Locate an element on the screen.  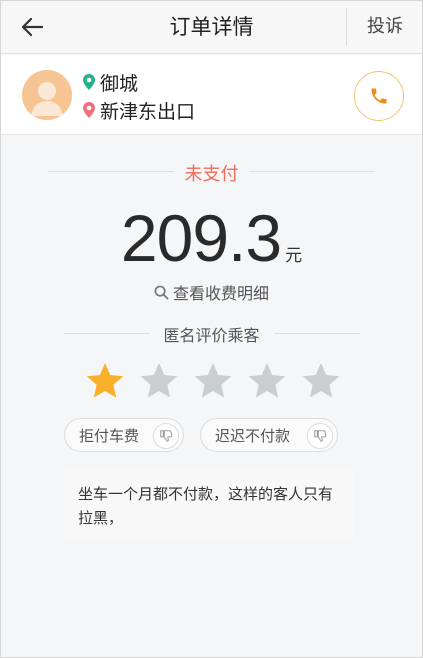
passenger-card: 御城 新津东出口 is located at coordinates (211, 95).